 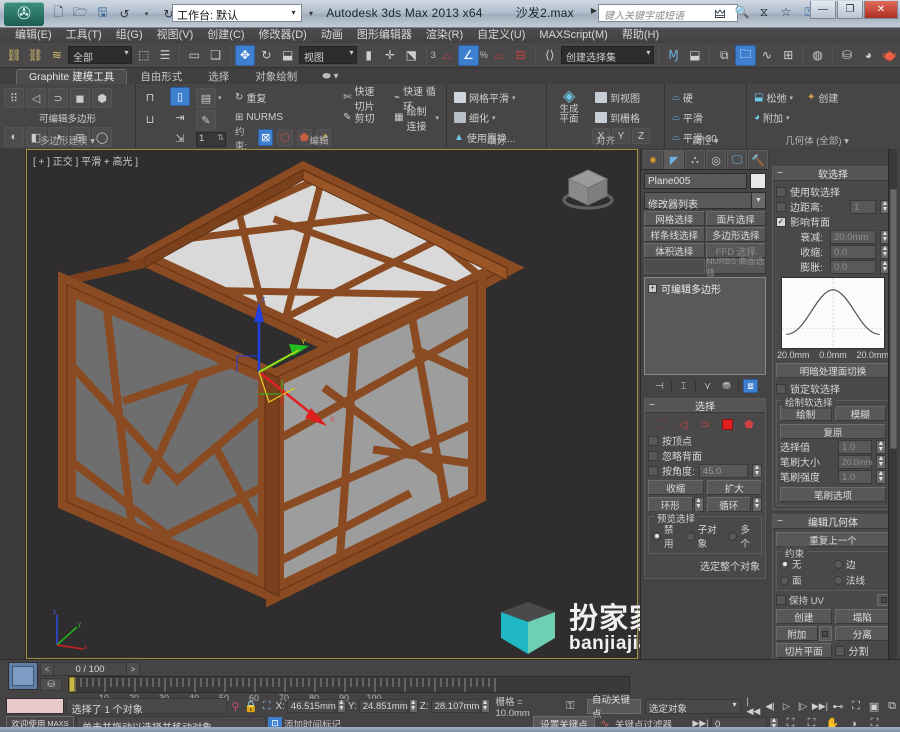 What do you see at coordinates (833, 370) in the screenshot?
I see `shaded-face-toggle-button: 明暗处理面切换` at bounding box center [833, 370].